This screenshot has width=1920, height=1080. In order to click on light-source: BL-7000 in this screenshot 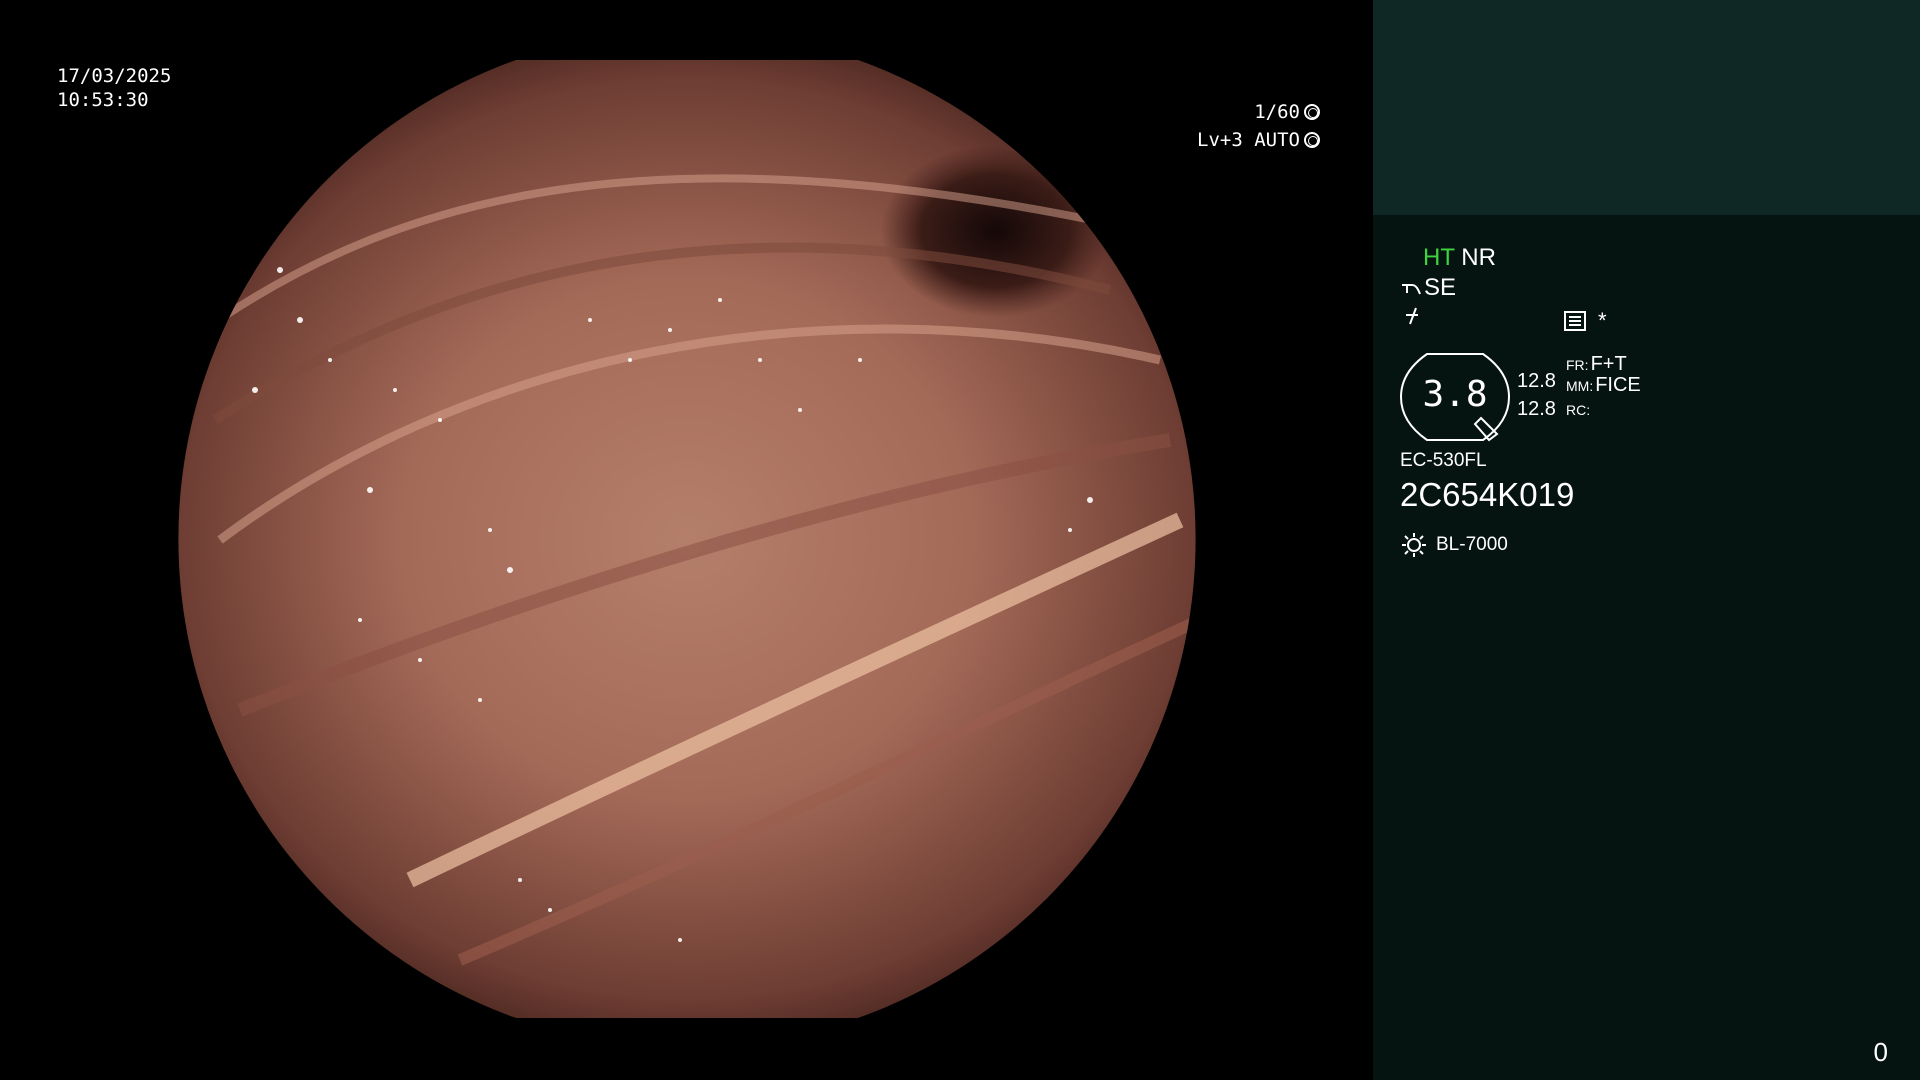, I will do `click(1454, 545)`.